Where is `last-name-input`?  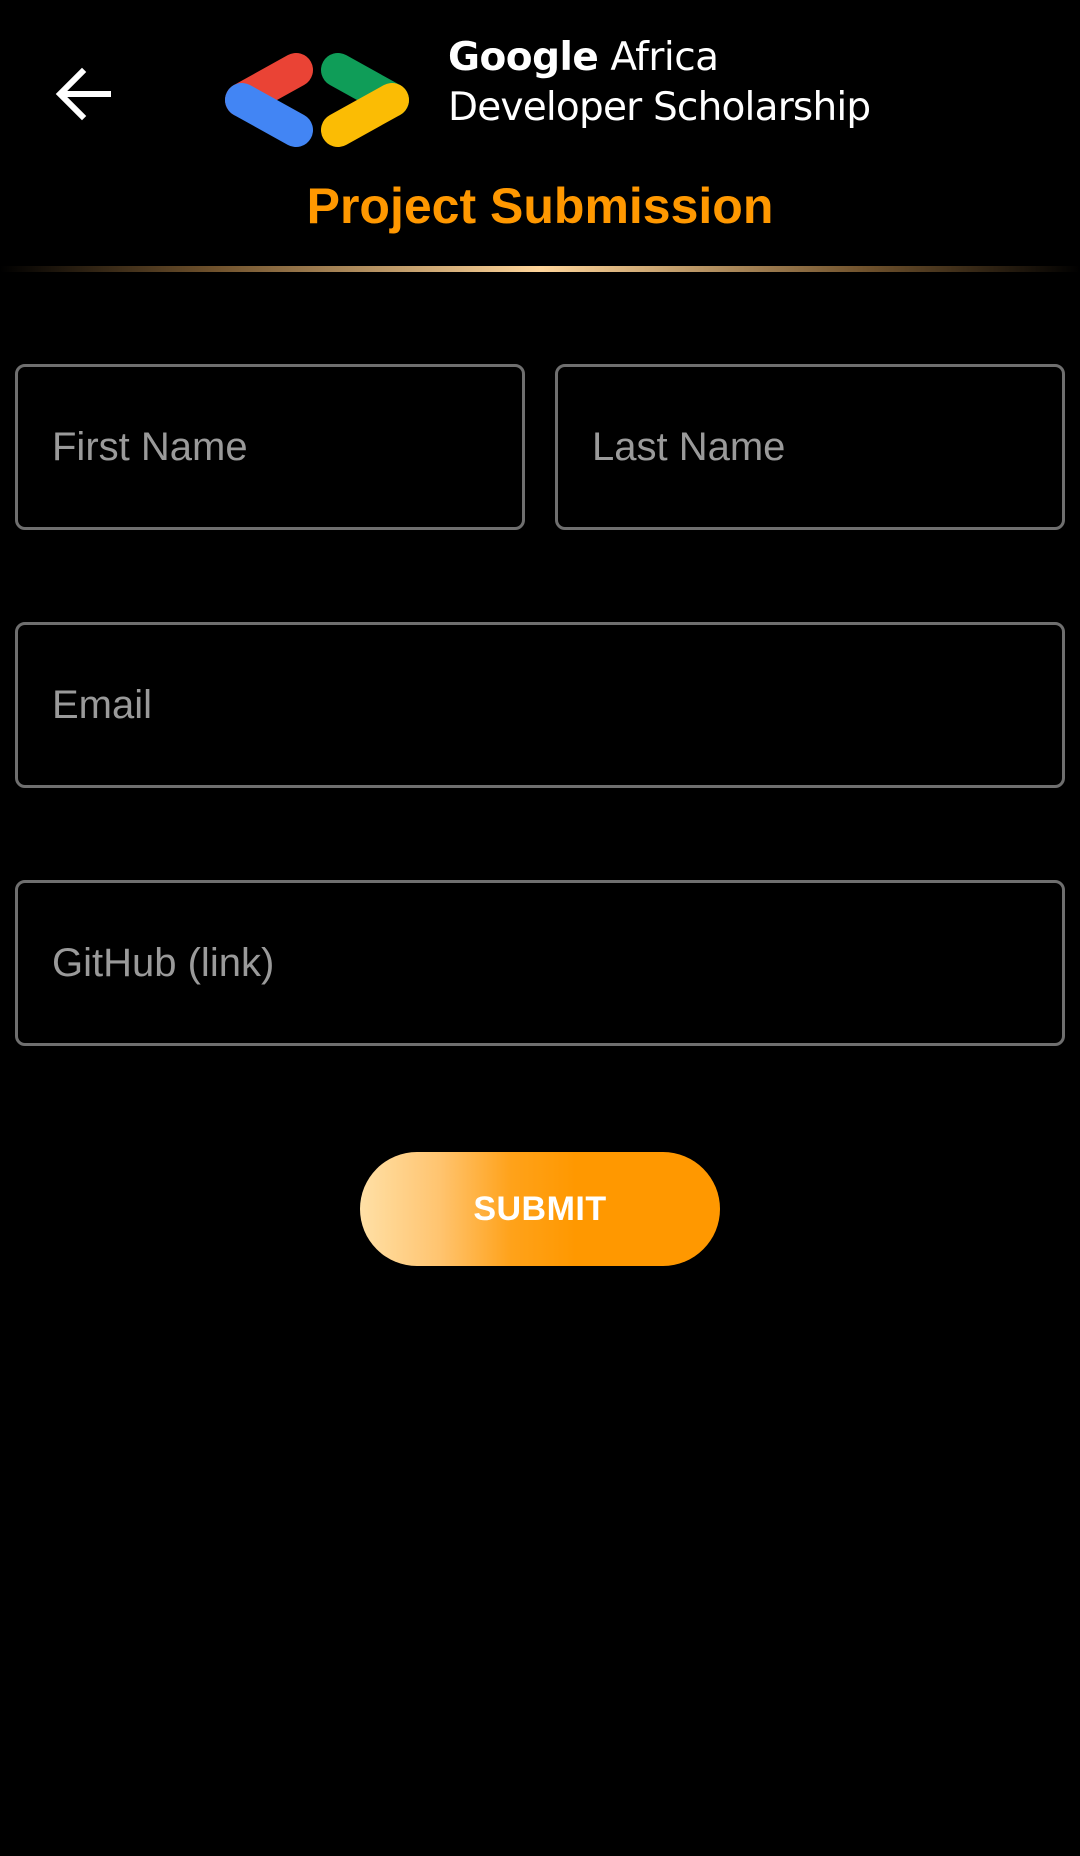 last-name-input is located at coordinates (810, 447).